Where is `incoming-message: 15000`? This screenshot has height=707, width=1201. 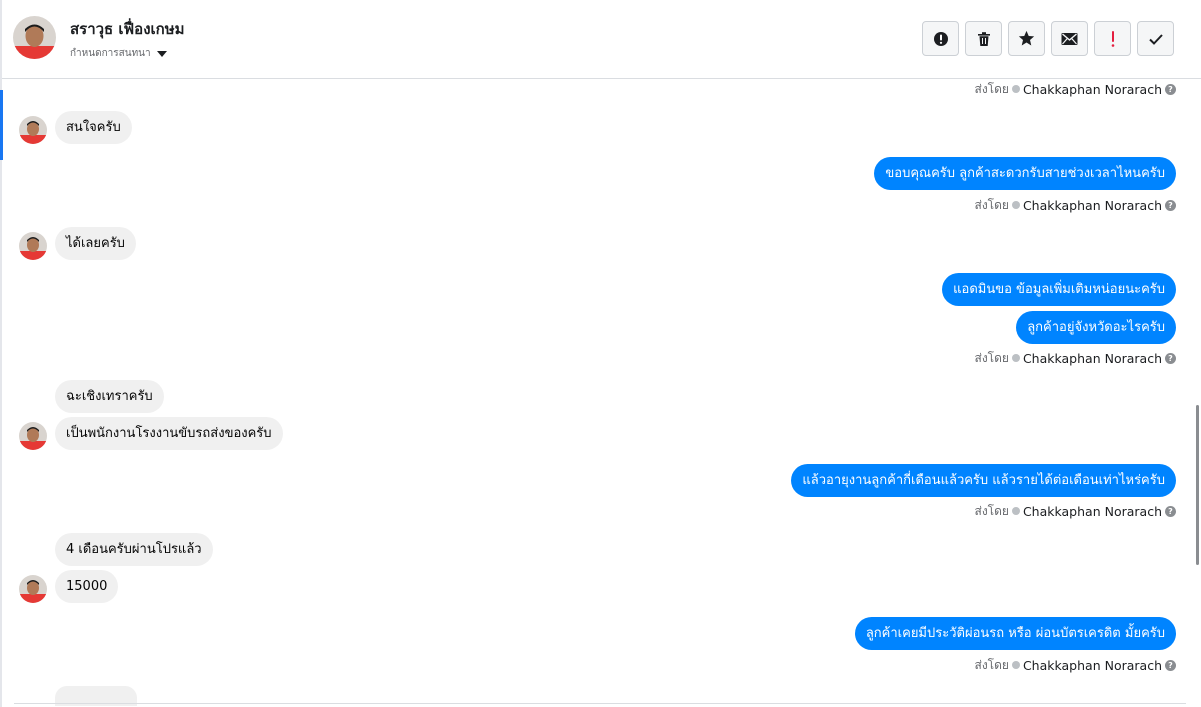
incoming-message: 15000 is located at coordinates (87, 586).